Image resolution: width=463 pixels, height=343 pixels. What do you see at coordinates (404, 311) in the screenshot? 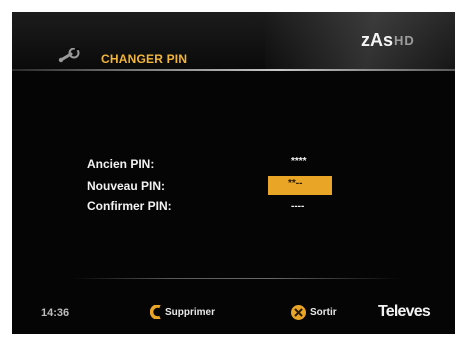
I see `televes-logo: Televes` at bounding box center [404, 311].